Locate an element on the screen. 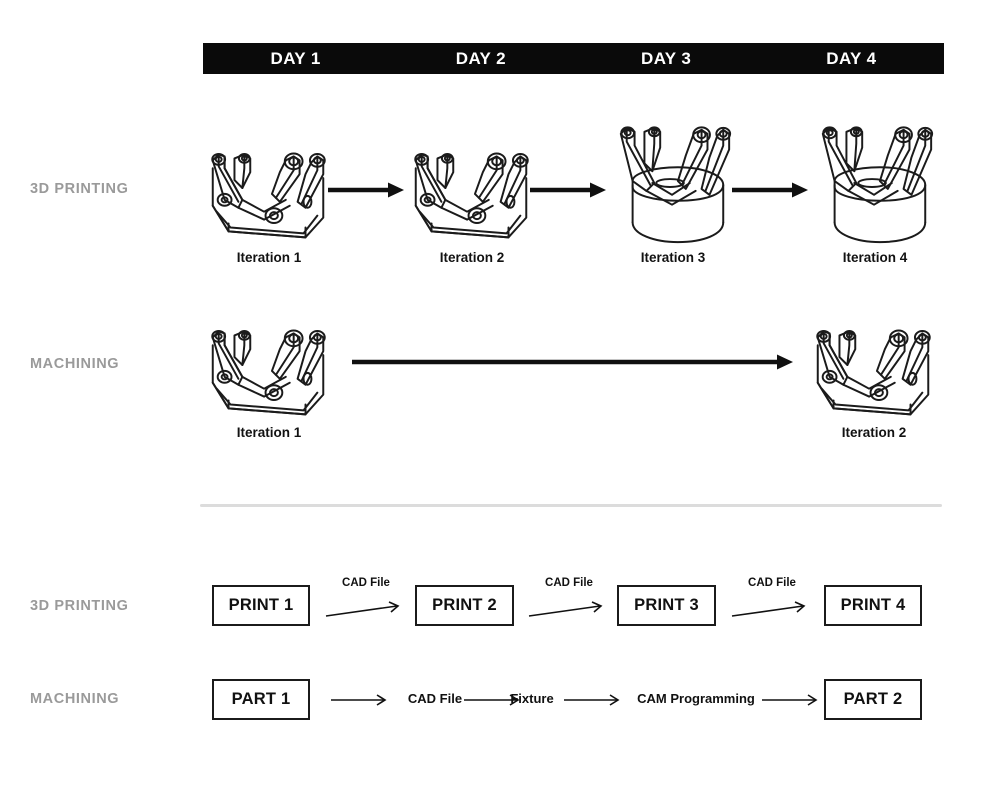 This screenshot has width=1006, height=789. process-box-print-3: PRINT 3 is located at coordinates (666, 605).